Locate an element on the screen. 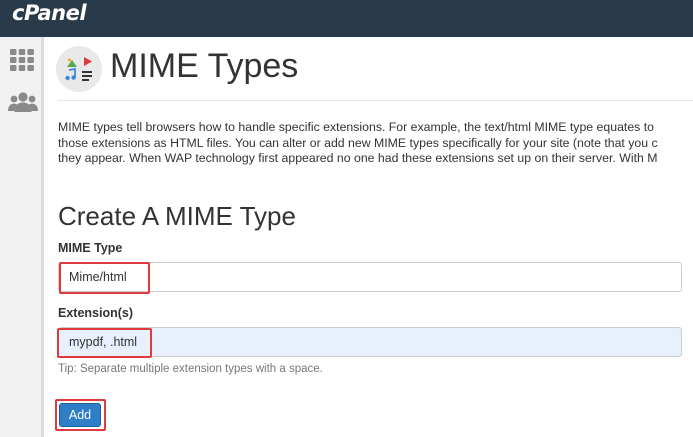 The height and width of the screenshot is (437, 693). title-divider is located at coordinates (375, 100).